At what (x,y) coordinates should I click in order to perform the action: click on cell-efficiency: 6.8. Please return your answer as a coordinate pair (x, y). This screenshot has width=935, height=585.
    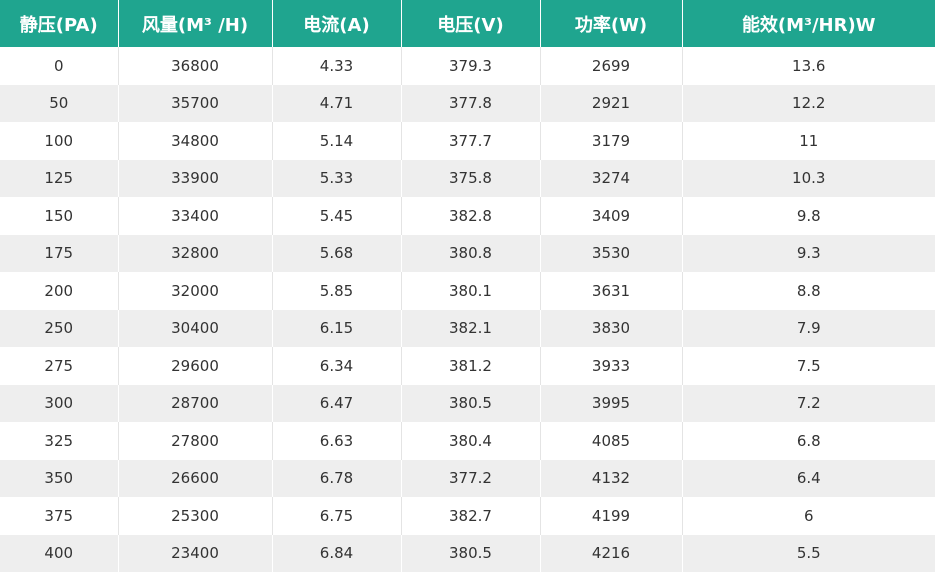
    Looking at the image, I should click on (808, 441).